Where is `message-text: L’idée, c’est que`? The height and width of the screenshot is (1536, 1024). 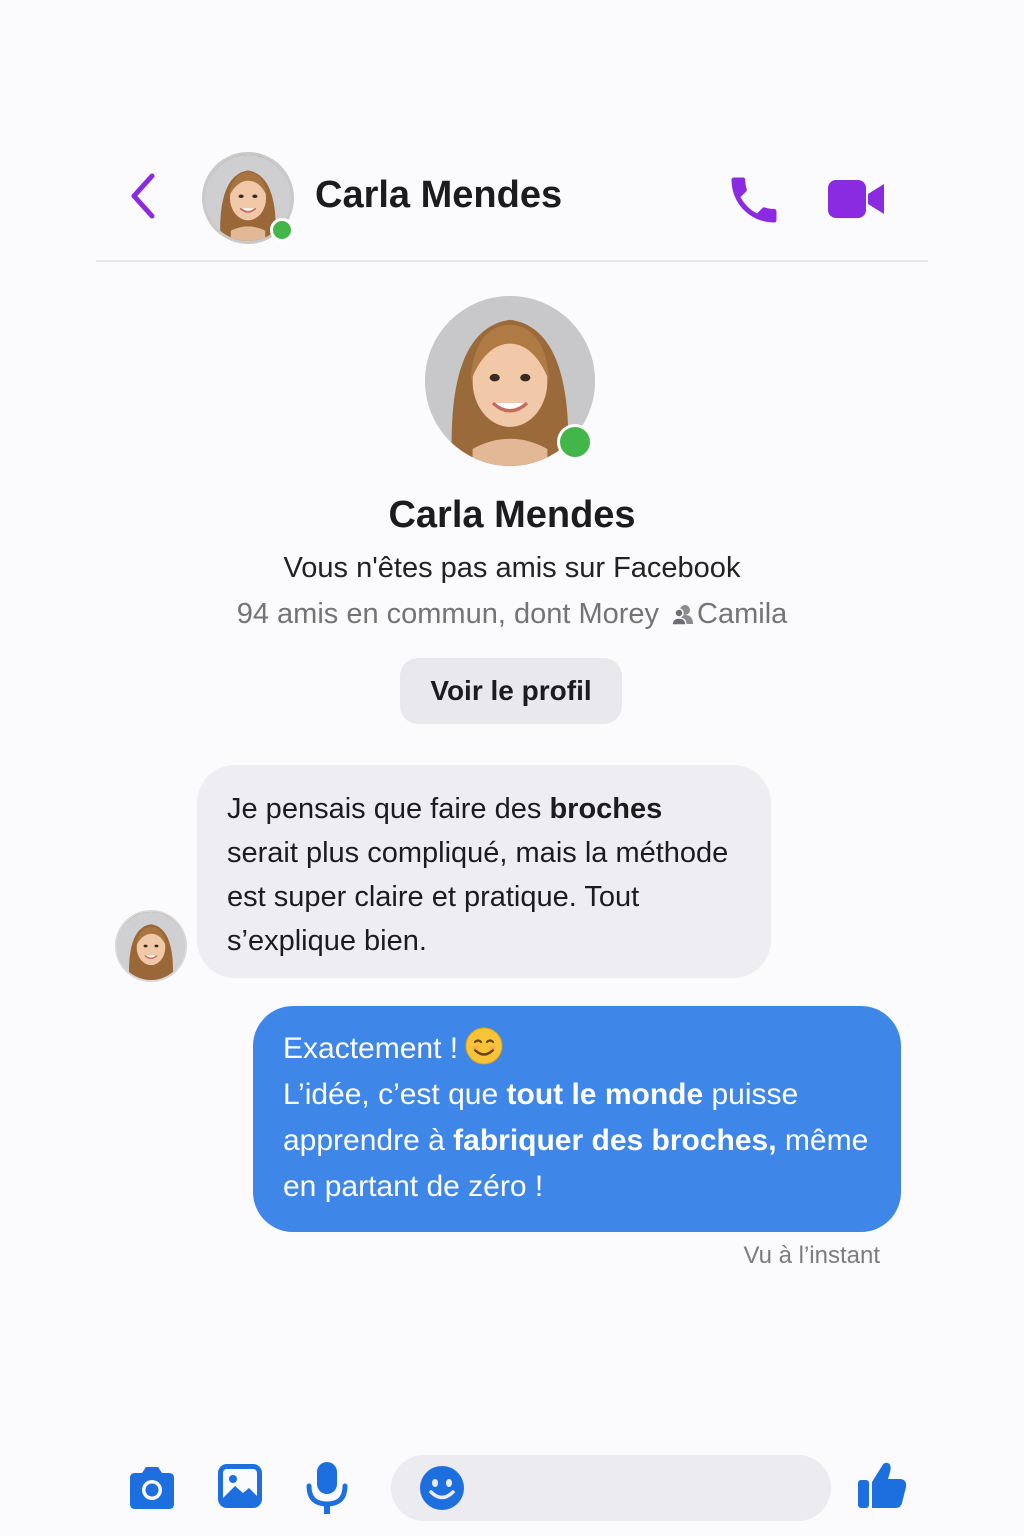
message-text: L’idée, c’est que is located at coordinates (395, 1094).